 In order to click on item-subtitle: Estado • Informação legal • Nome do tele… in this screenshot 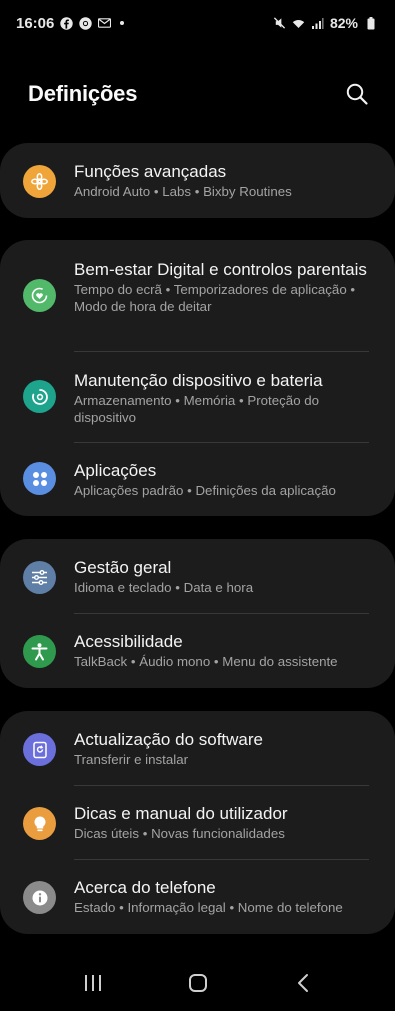, I will do `click(208, 907)`.